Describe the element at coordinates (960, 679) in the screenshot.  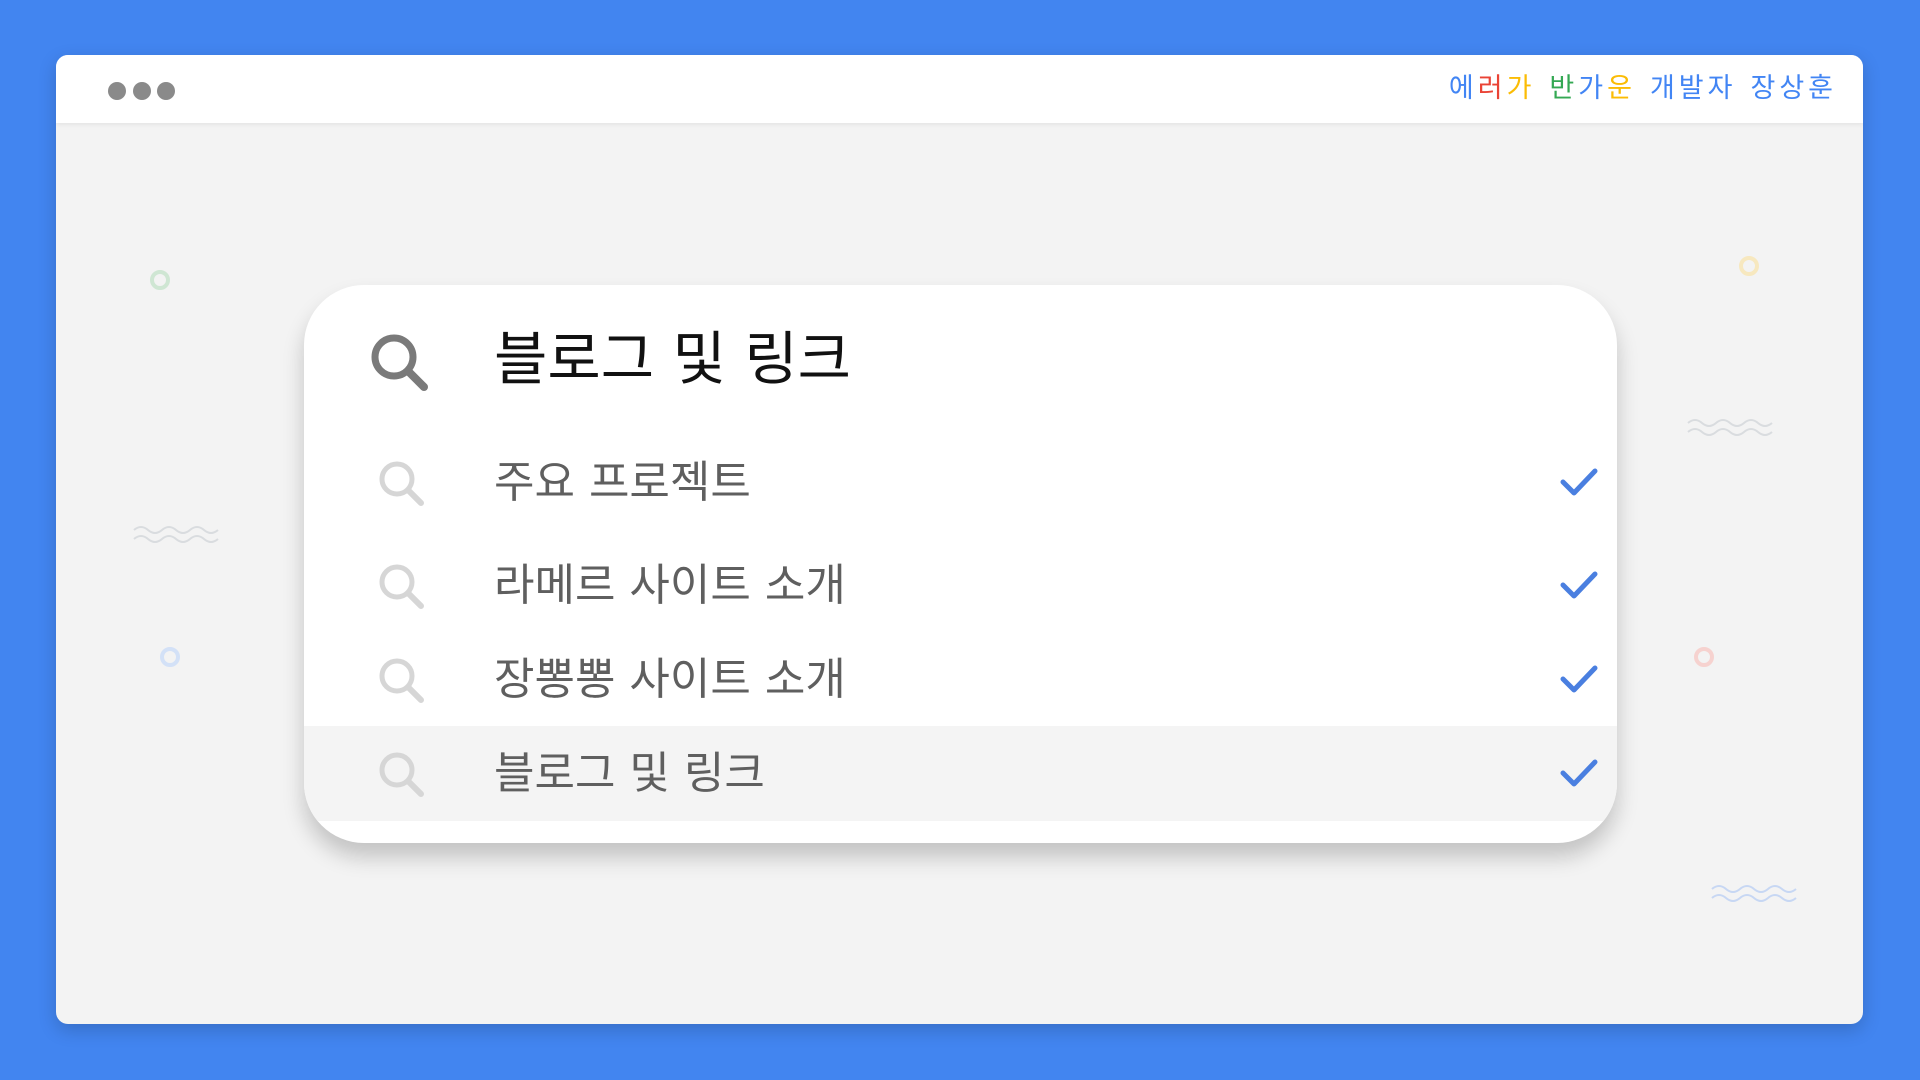
I see `suggestion-item: 장뽕뽕 사이트 소개` at that location.